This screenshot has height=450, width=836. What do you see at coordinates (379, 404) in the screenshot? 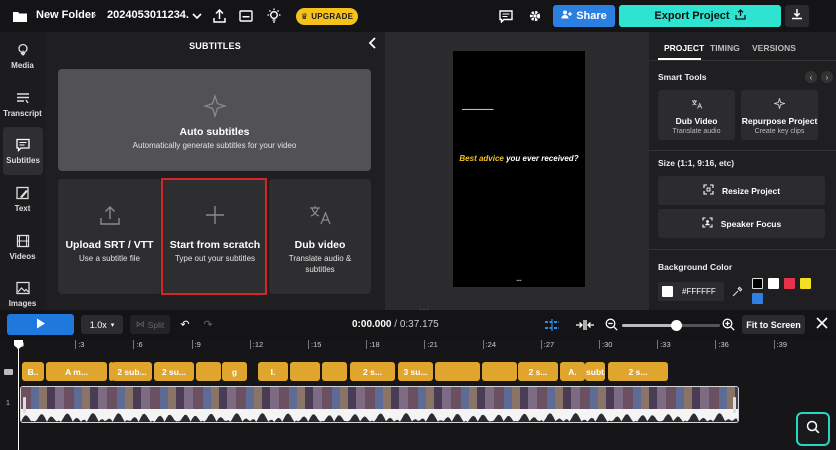
I see `video-clip` at bounding box center [379, 404].